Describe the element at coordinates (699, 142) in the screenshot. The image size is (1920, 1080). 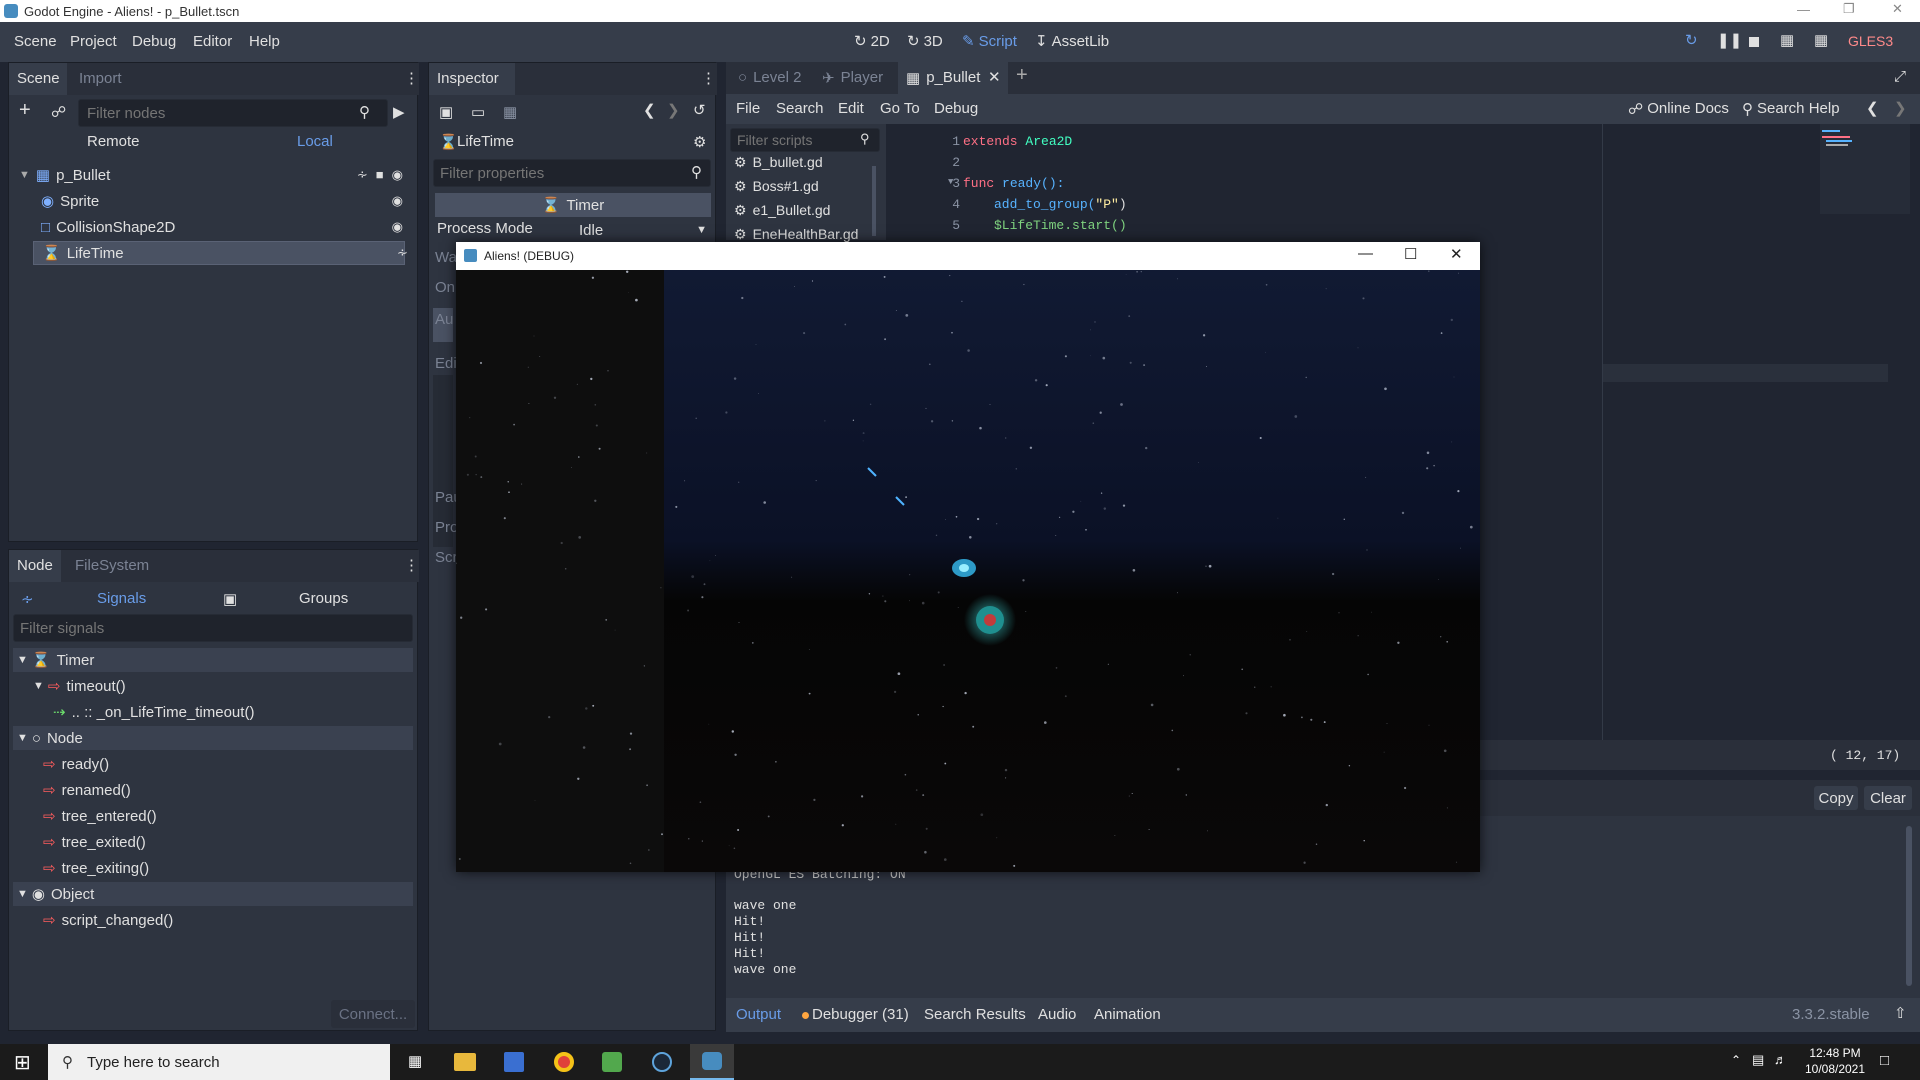
I see `object-menu-icon: ⚙` at that location.